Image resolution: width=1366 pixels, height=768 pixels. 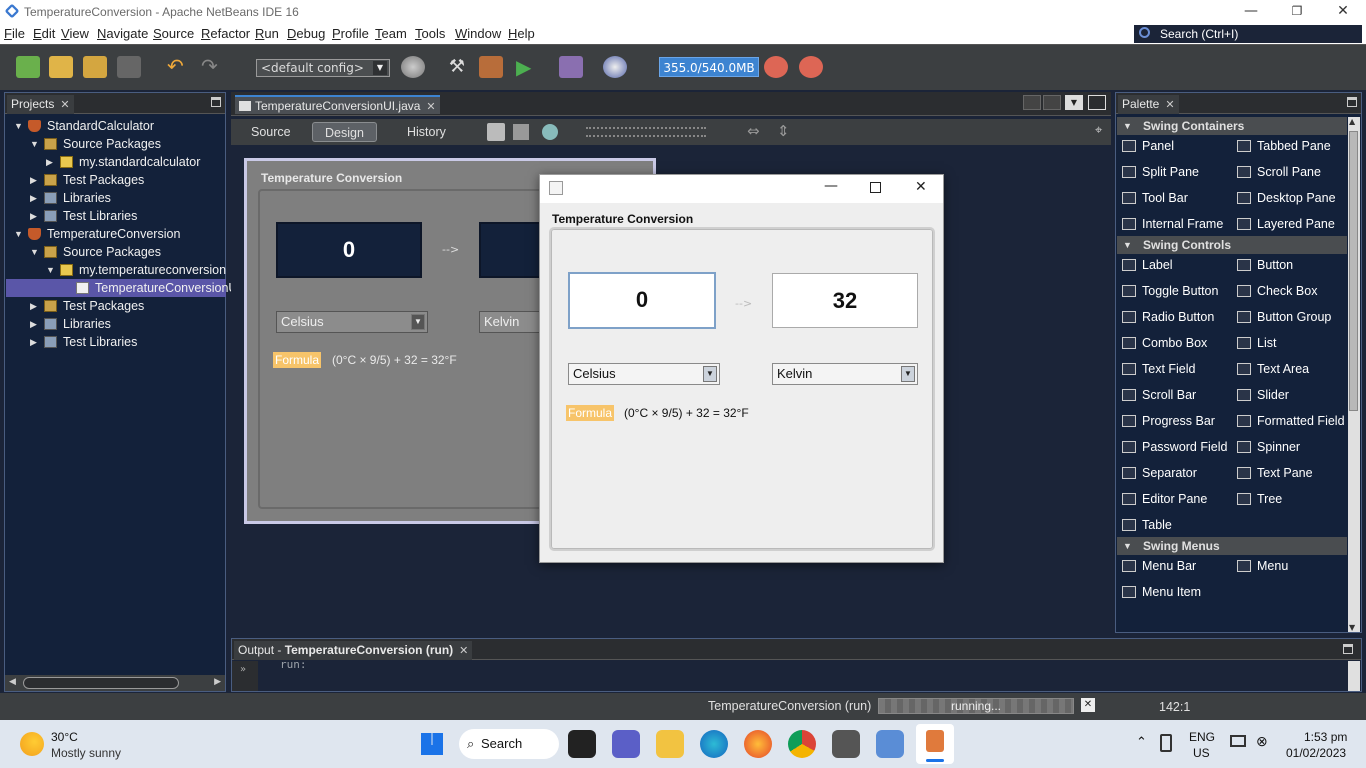 What do you see at coordinates (802, 744) in the screenshot?
I see `chrome-icon` at bounding box center [802, 744].